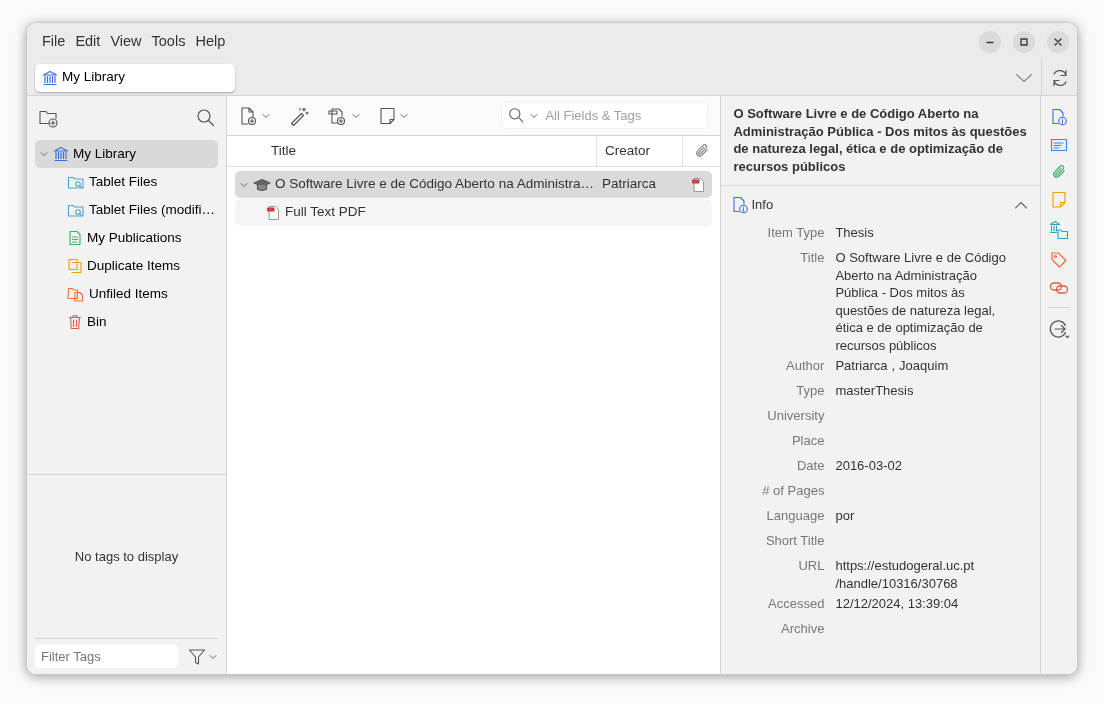 Image resolution: width=1104 pixels, height=704 pixels. I want to click on info-icon, so click(740, 205).